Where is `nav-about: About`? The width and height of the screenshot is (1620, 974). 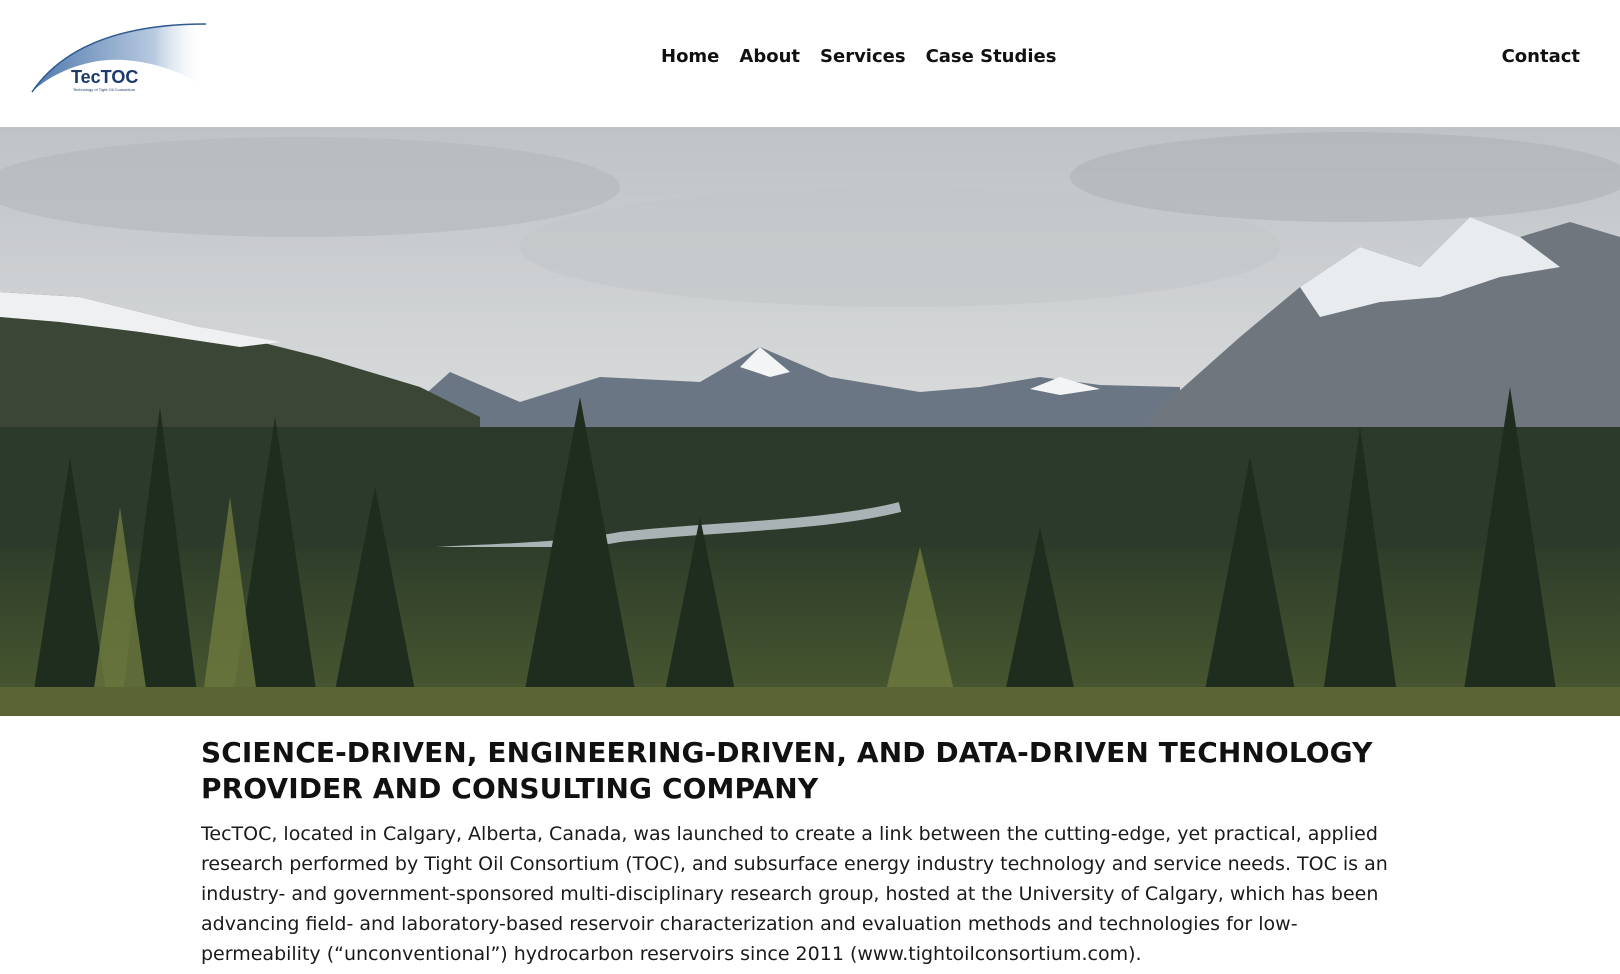
nav-about: About is located at coordinates (769, 56).